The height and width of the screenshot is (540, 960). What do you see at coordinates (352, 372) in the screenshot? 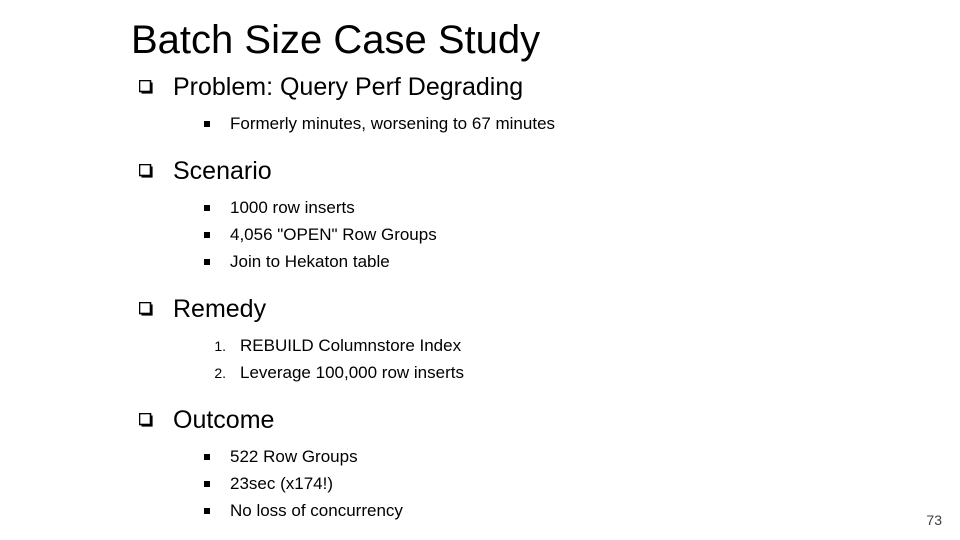
I see `outline-item-label: Leverage 100,000 row inserts` at bounding box center [352, 372].